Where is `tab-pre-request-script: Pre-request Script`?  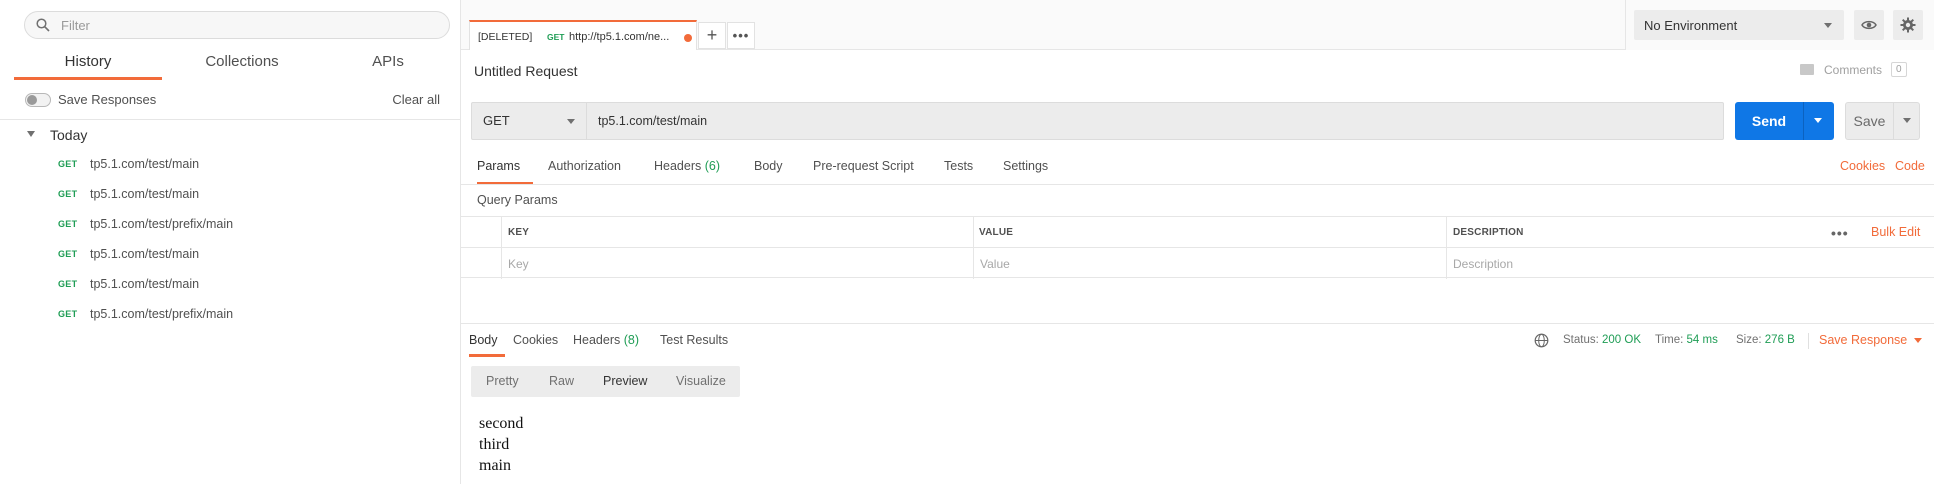
tab-pre-request-script: Pre-request Script is located at coordinates (863, 172).